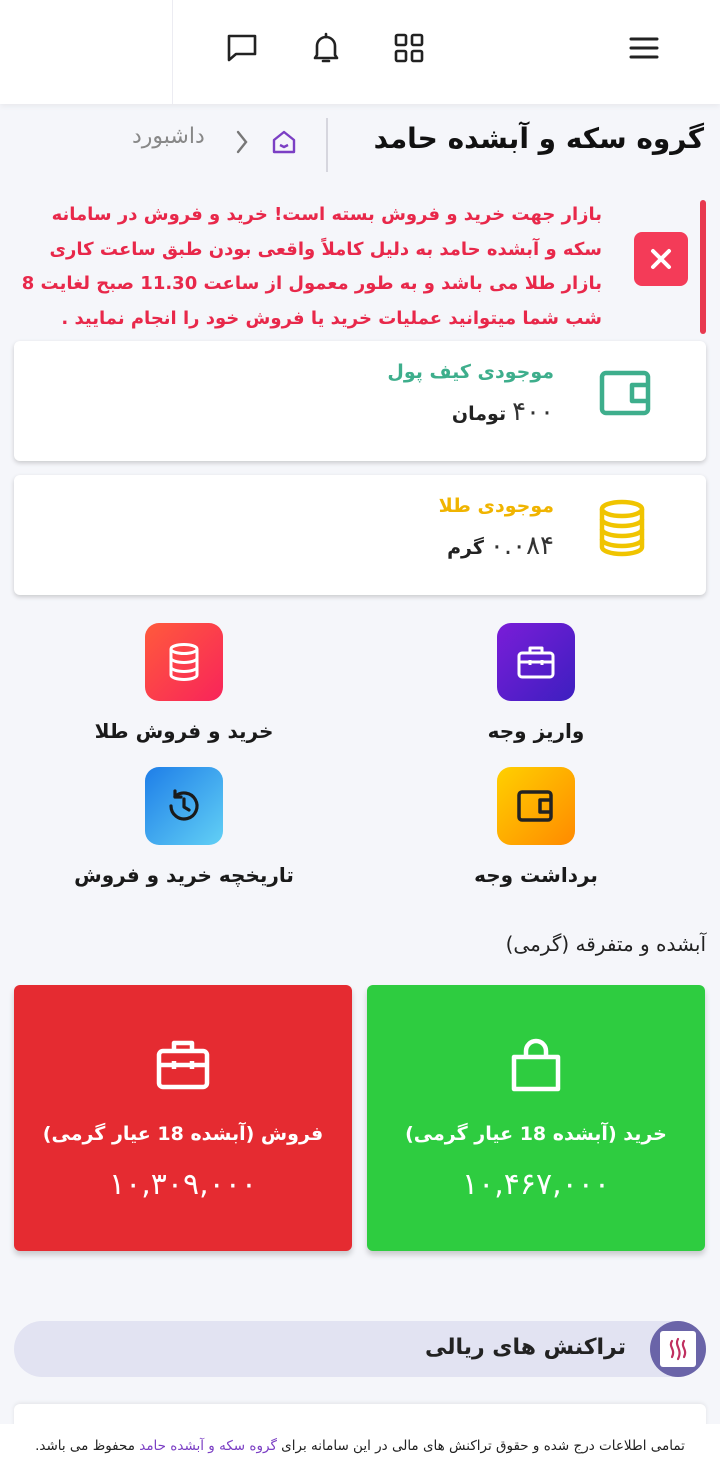 Image resolution: width=720 pixels, height=1471 pixels. What do you see at coordinates (360, 1349) in the screenshot?
I see `rial-transactions-header: تراکنش های ریالی` at bounding box center [360, 1349].